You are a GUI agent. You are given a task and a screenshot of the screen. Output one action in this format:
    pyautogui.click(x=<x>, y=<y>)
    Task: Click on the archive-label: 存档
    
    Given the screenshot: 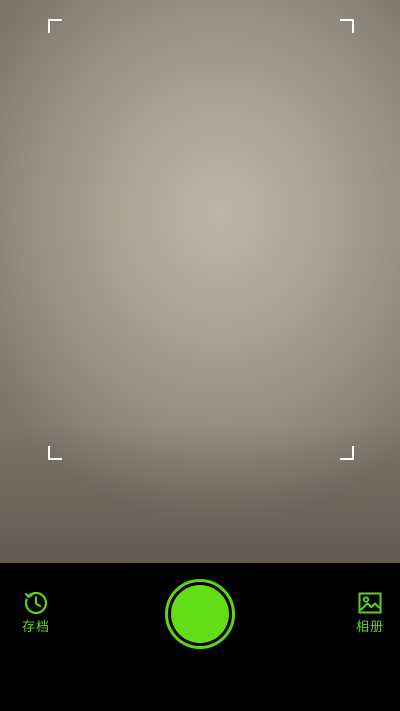 What is the action you would take?
    pyautogui.click(x=35, y=627)
    